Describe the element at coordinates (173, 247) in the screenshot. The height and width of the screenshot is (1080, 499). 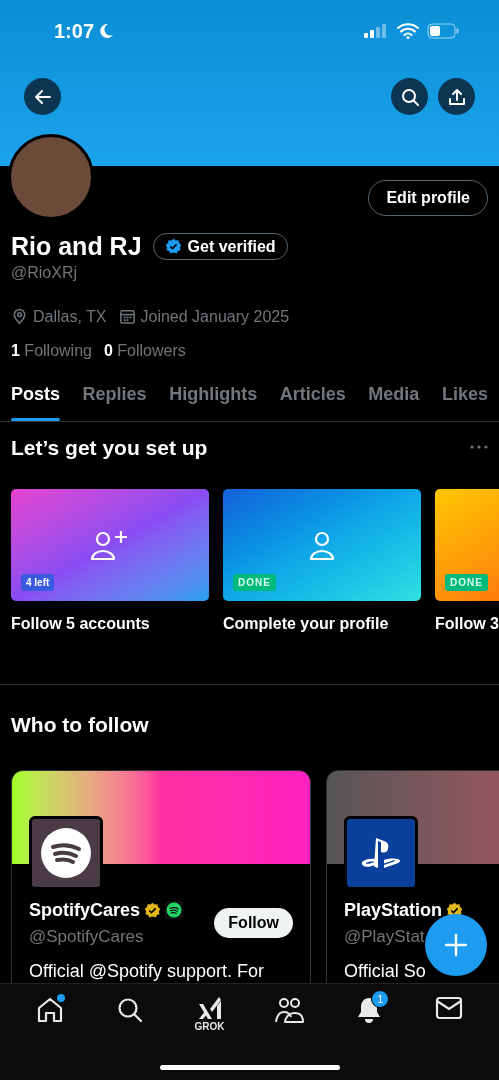
I see `verified-badge-icon` at that location.